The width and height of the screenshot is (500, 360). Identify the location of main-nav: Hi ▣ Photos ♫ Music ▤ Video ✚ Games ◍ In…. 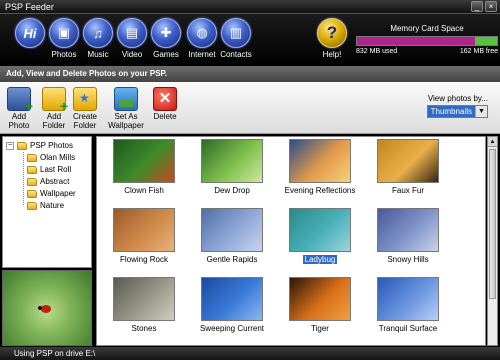
(250, 40).